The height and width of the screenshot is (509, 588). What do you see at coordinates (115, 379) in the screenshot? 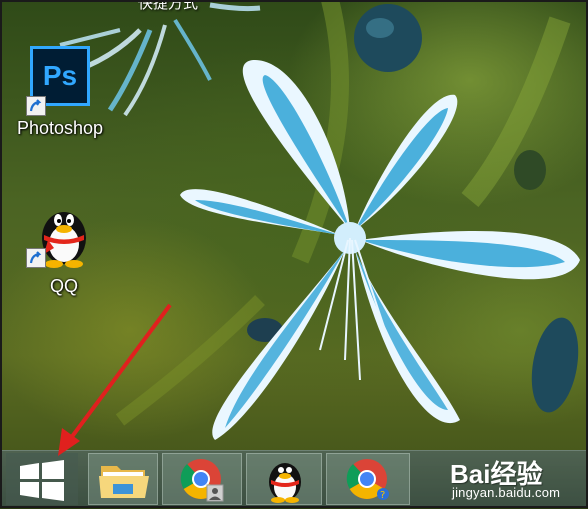
I see `red-arrow-annotation` at bounding box center [115, 379].